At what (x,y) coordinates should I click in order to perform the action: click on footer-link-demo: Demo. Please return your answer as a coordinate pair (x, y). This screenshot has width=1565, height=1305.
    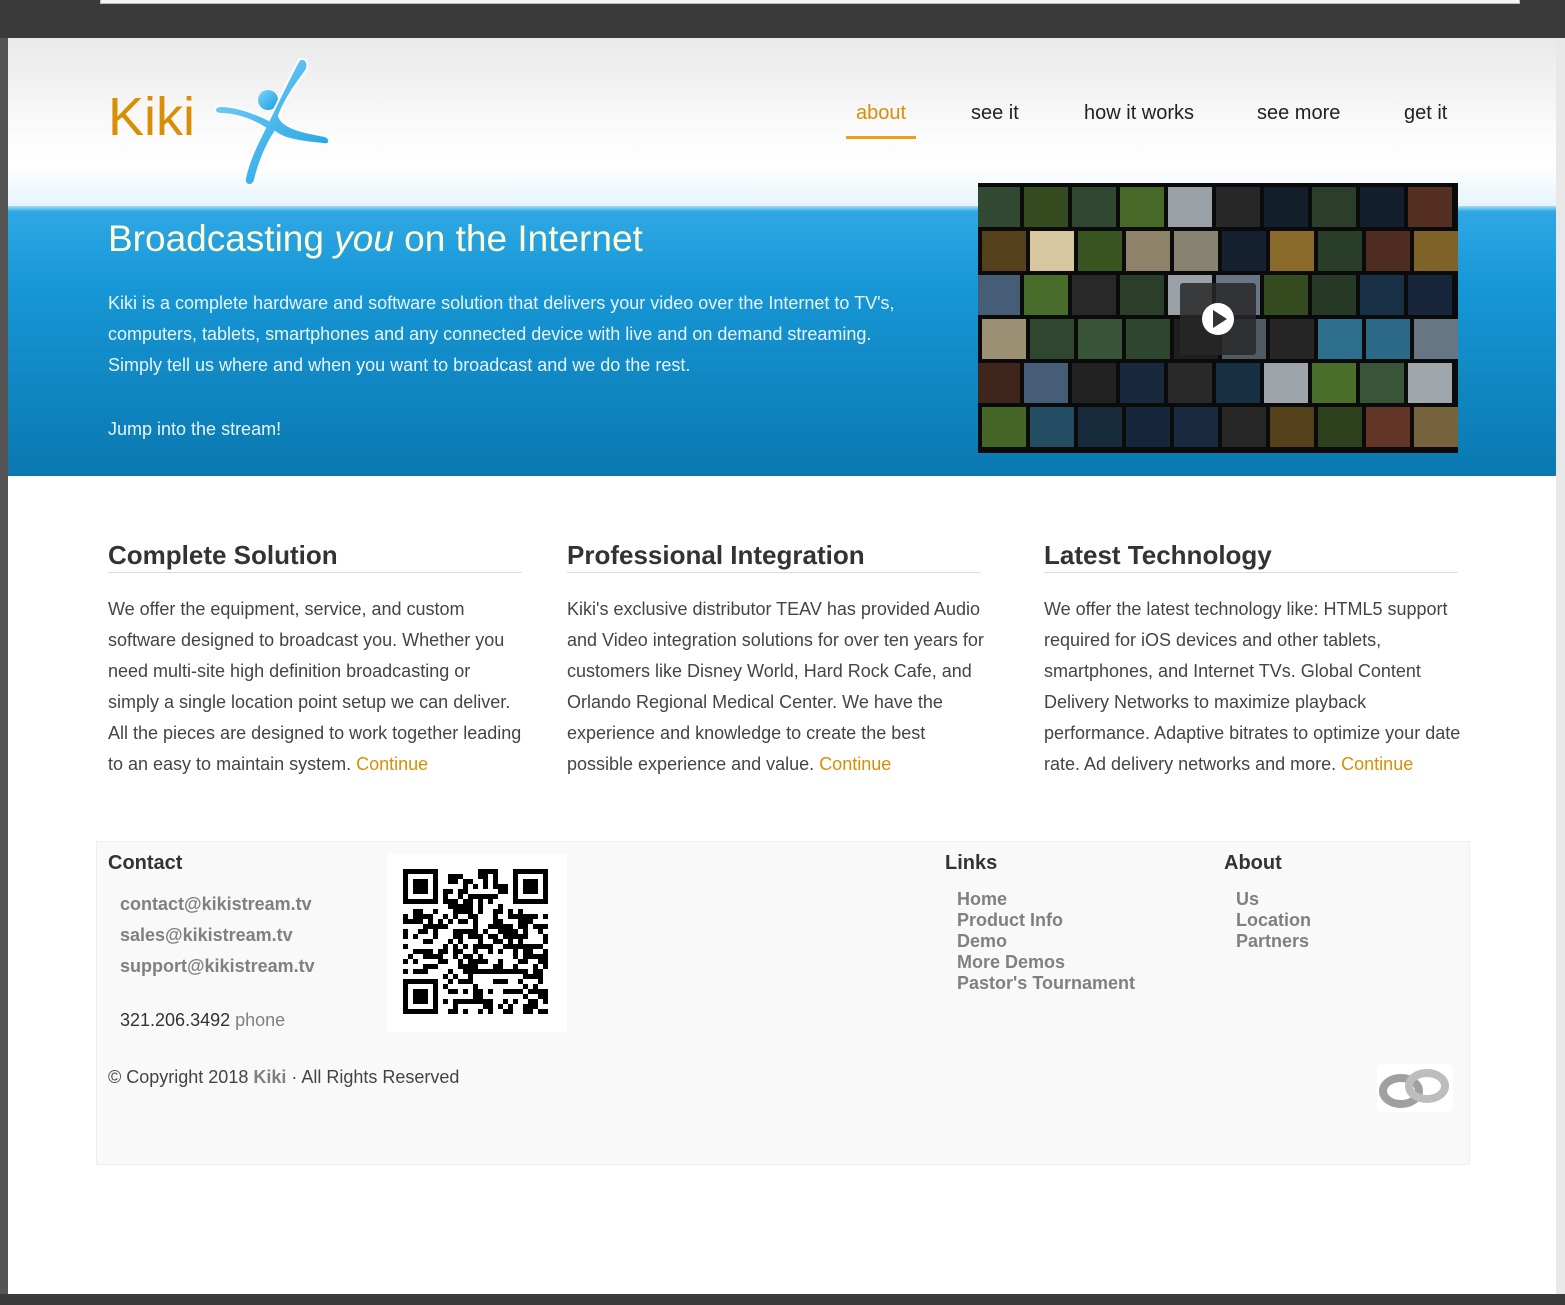
    Looking at the image, I should click on (982, 941).